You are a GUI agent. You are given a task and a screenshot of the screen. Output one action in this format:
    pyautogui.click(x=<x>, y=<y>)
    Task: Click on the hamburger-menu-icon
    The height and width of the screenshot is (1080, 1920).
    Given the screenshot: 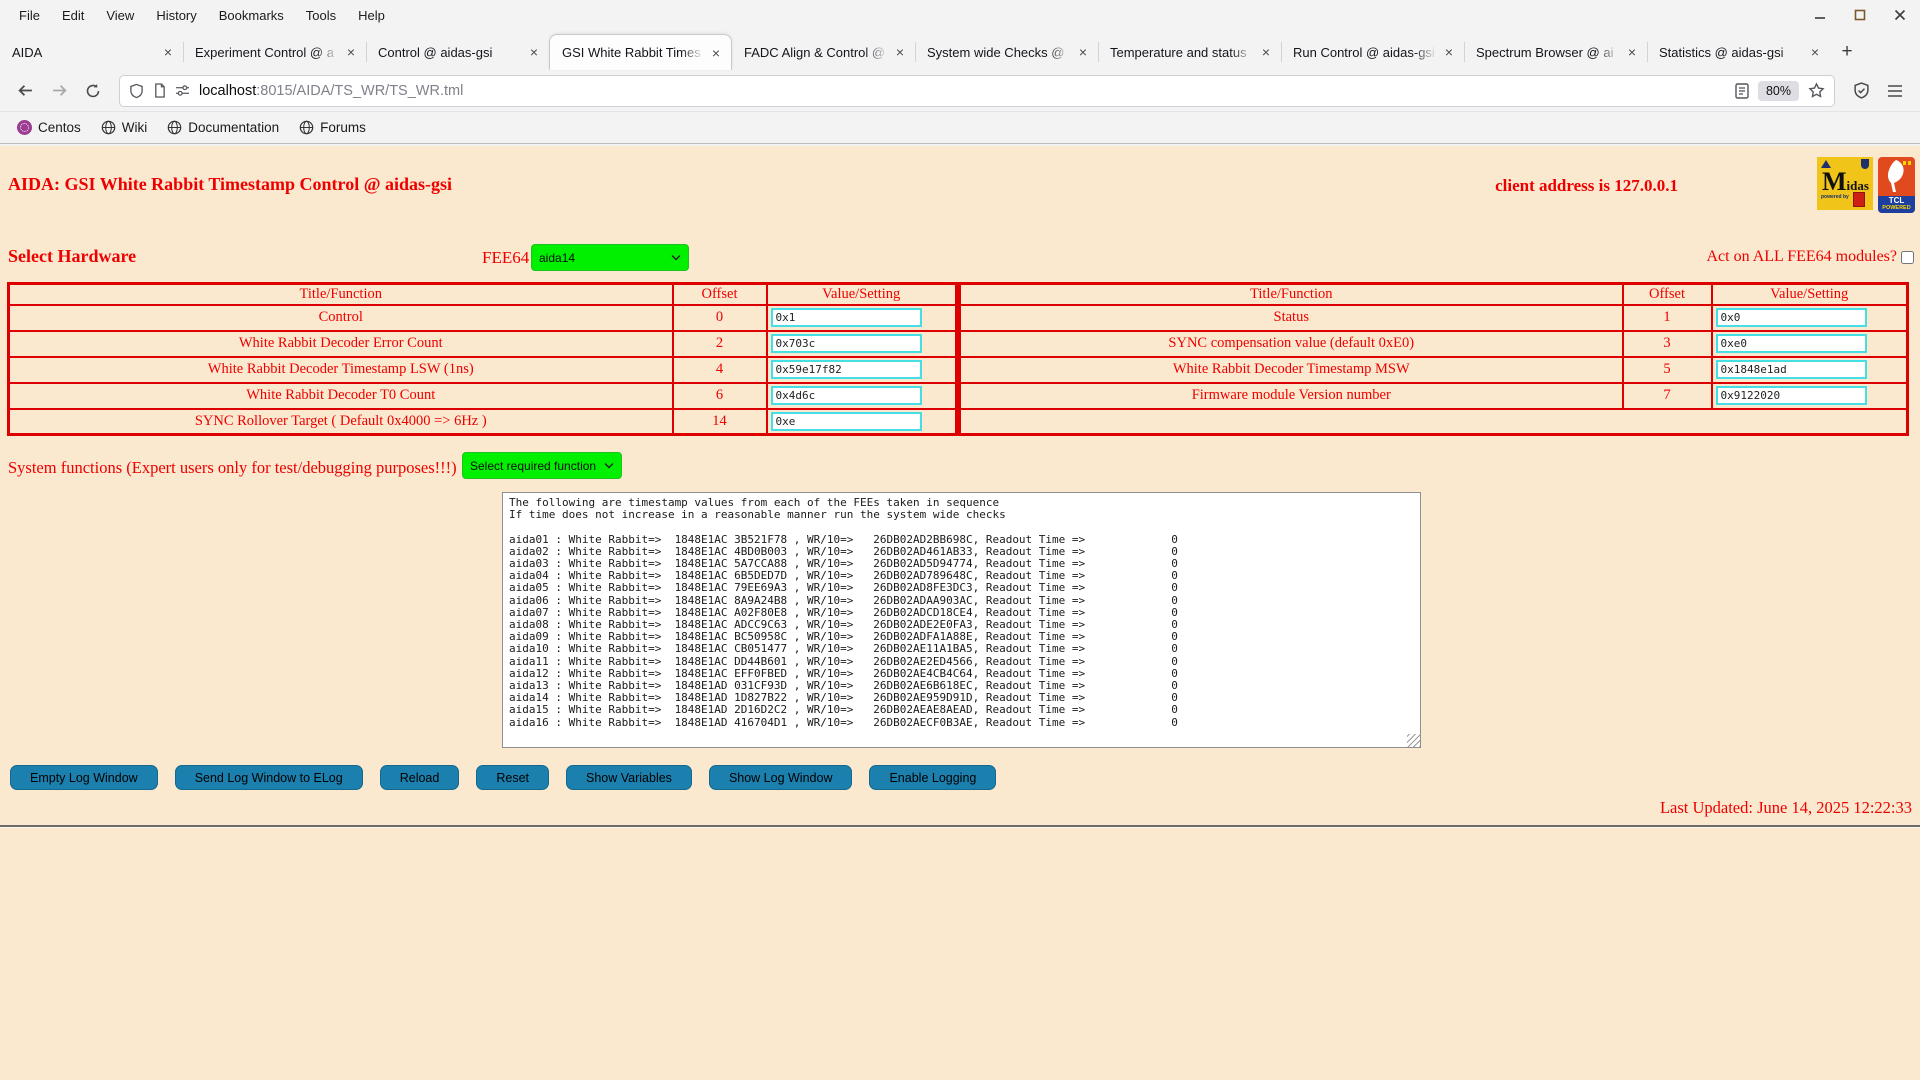 What is the action you would take?
    pyautogui.click(x=1895, y=91)
    